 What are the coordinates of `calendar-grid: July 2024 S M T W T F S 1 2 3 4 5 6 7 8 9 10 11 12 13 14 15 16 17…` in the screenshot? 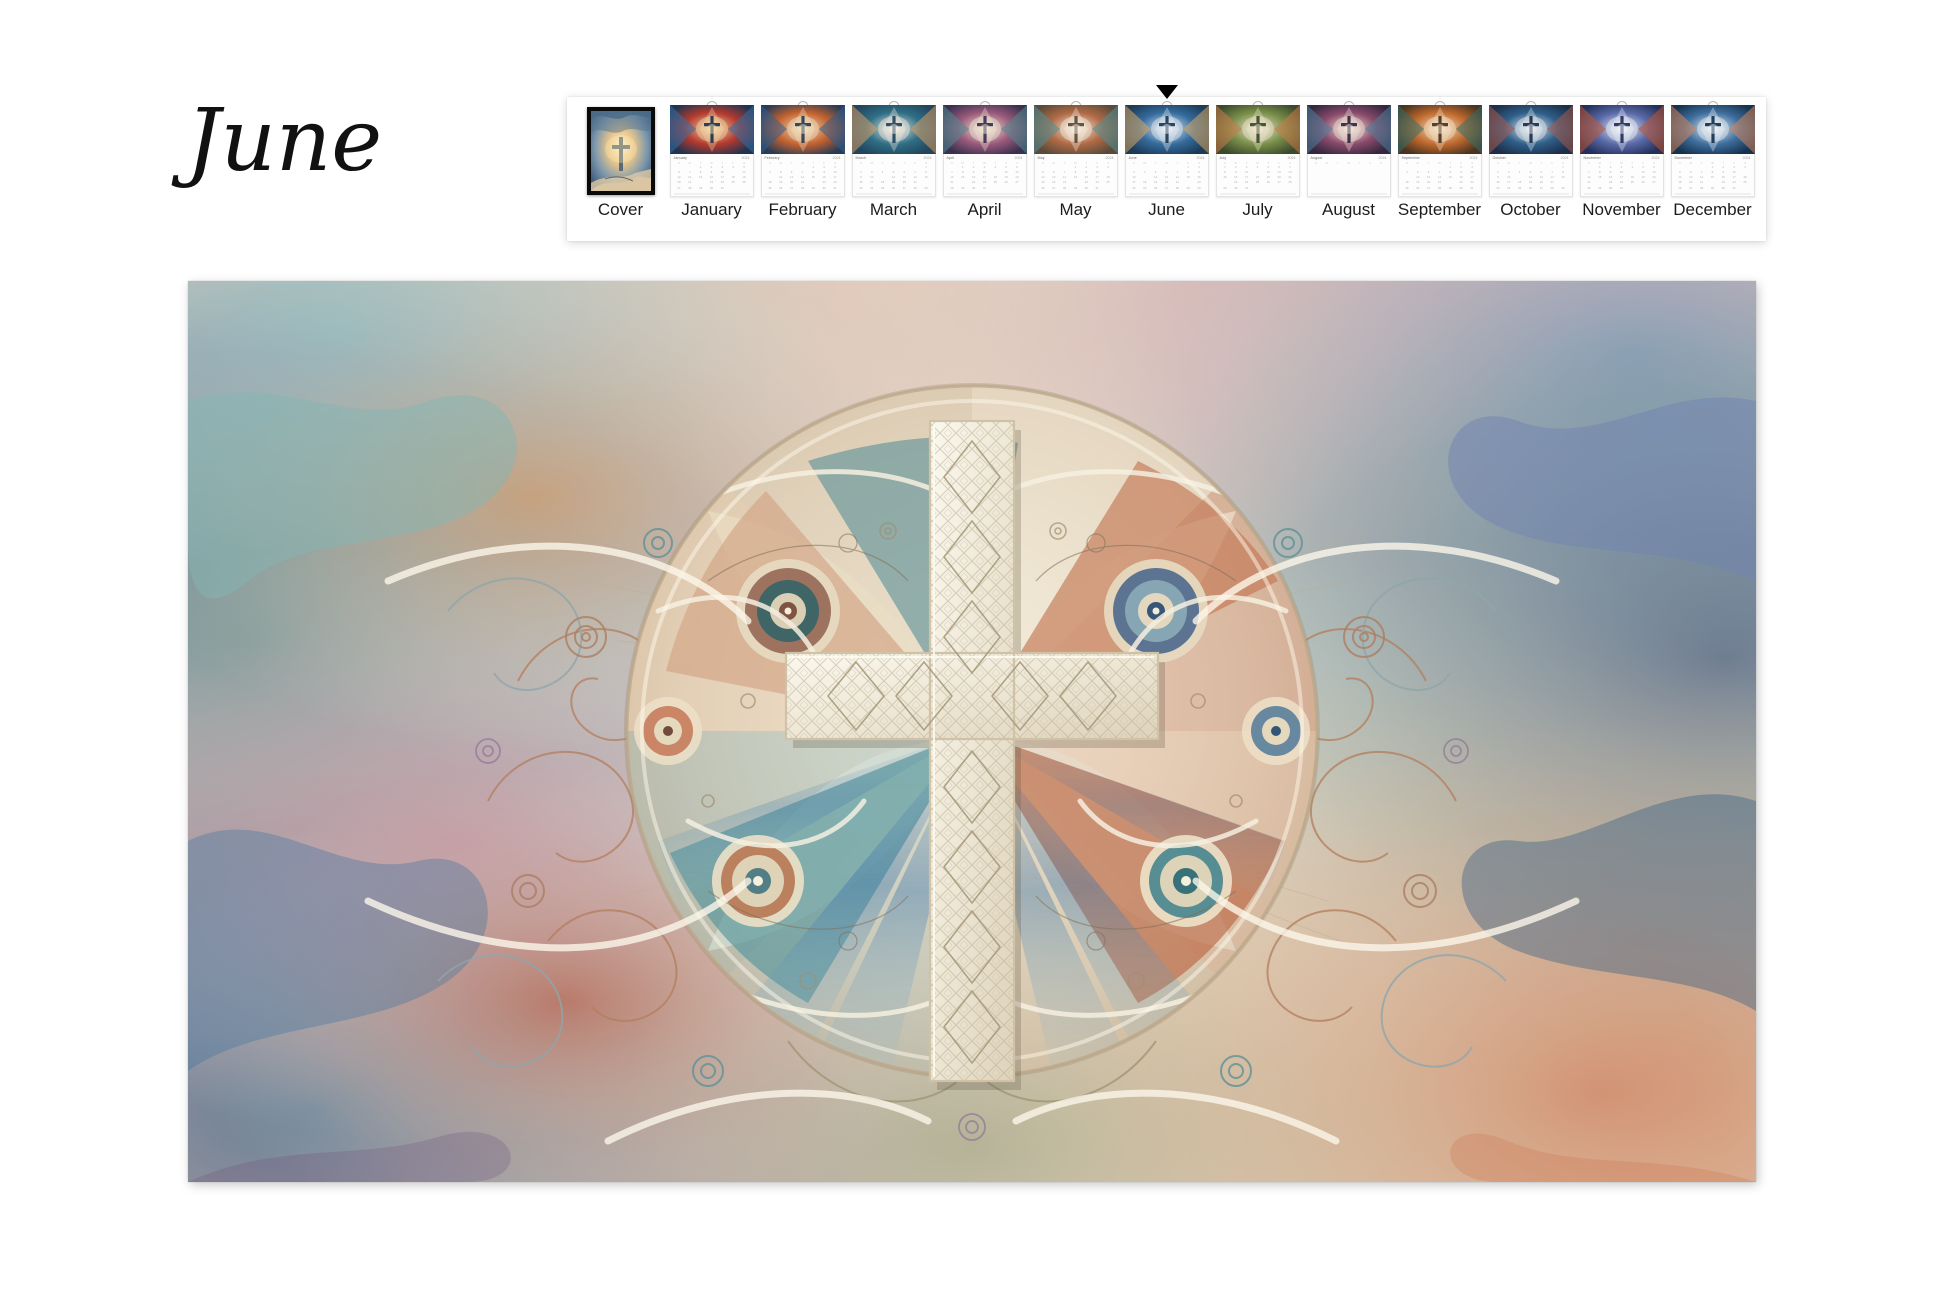 It's located at (1257, 175).